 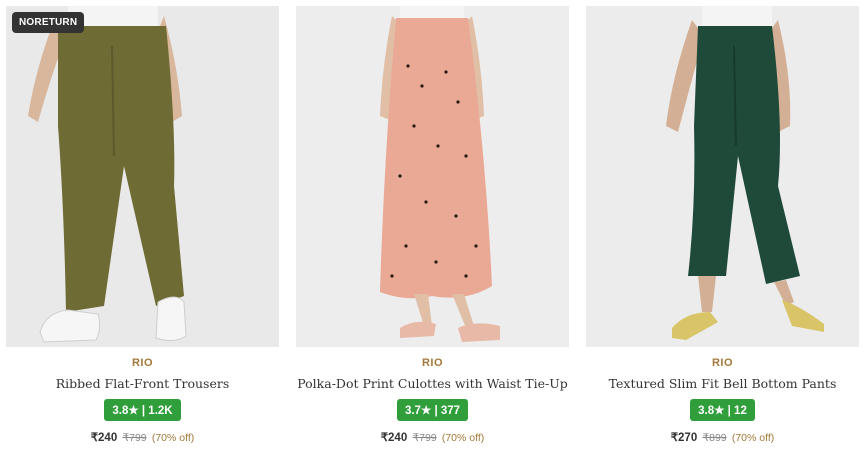 I want to click on rating-badge: 3.7★ | 377, so click(x=432, y=410).